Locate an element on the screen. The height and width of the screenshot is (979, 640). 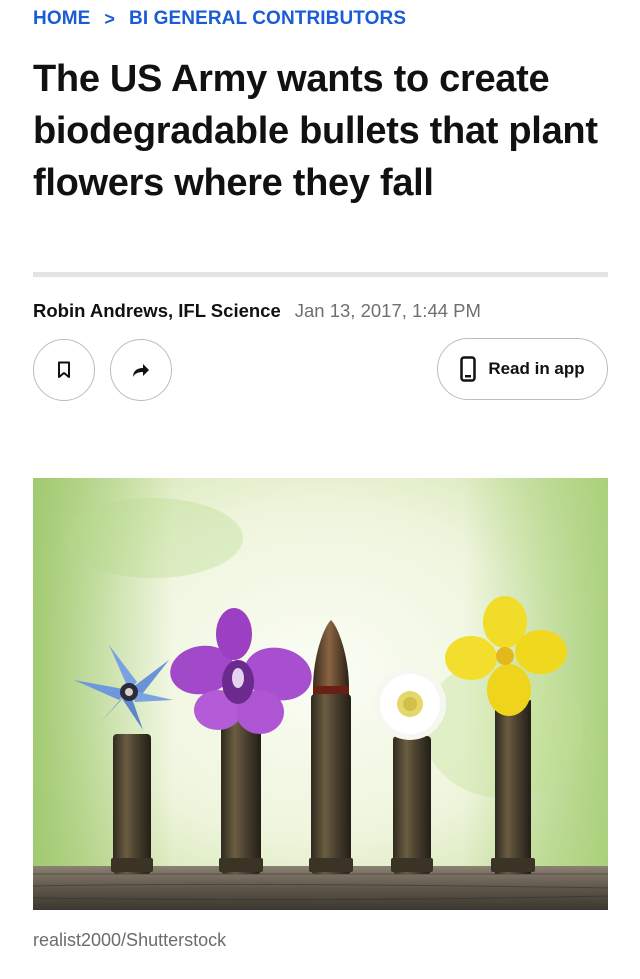
breadcrumb: HOME > BI GENERAL CONTRIBUTORS is located at coordinates (219, 19).